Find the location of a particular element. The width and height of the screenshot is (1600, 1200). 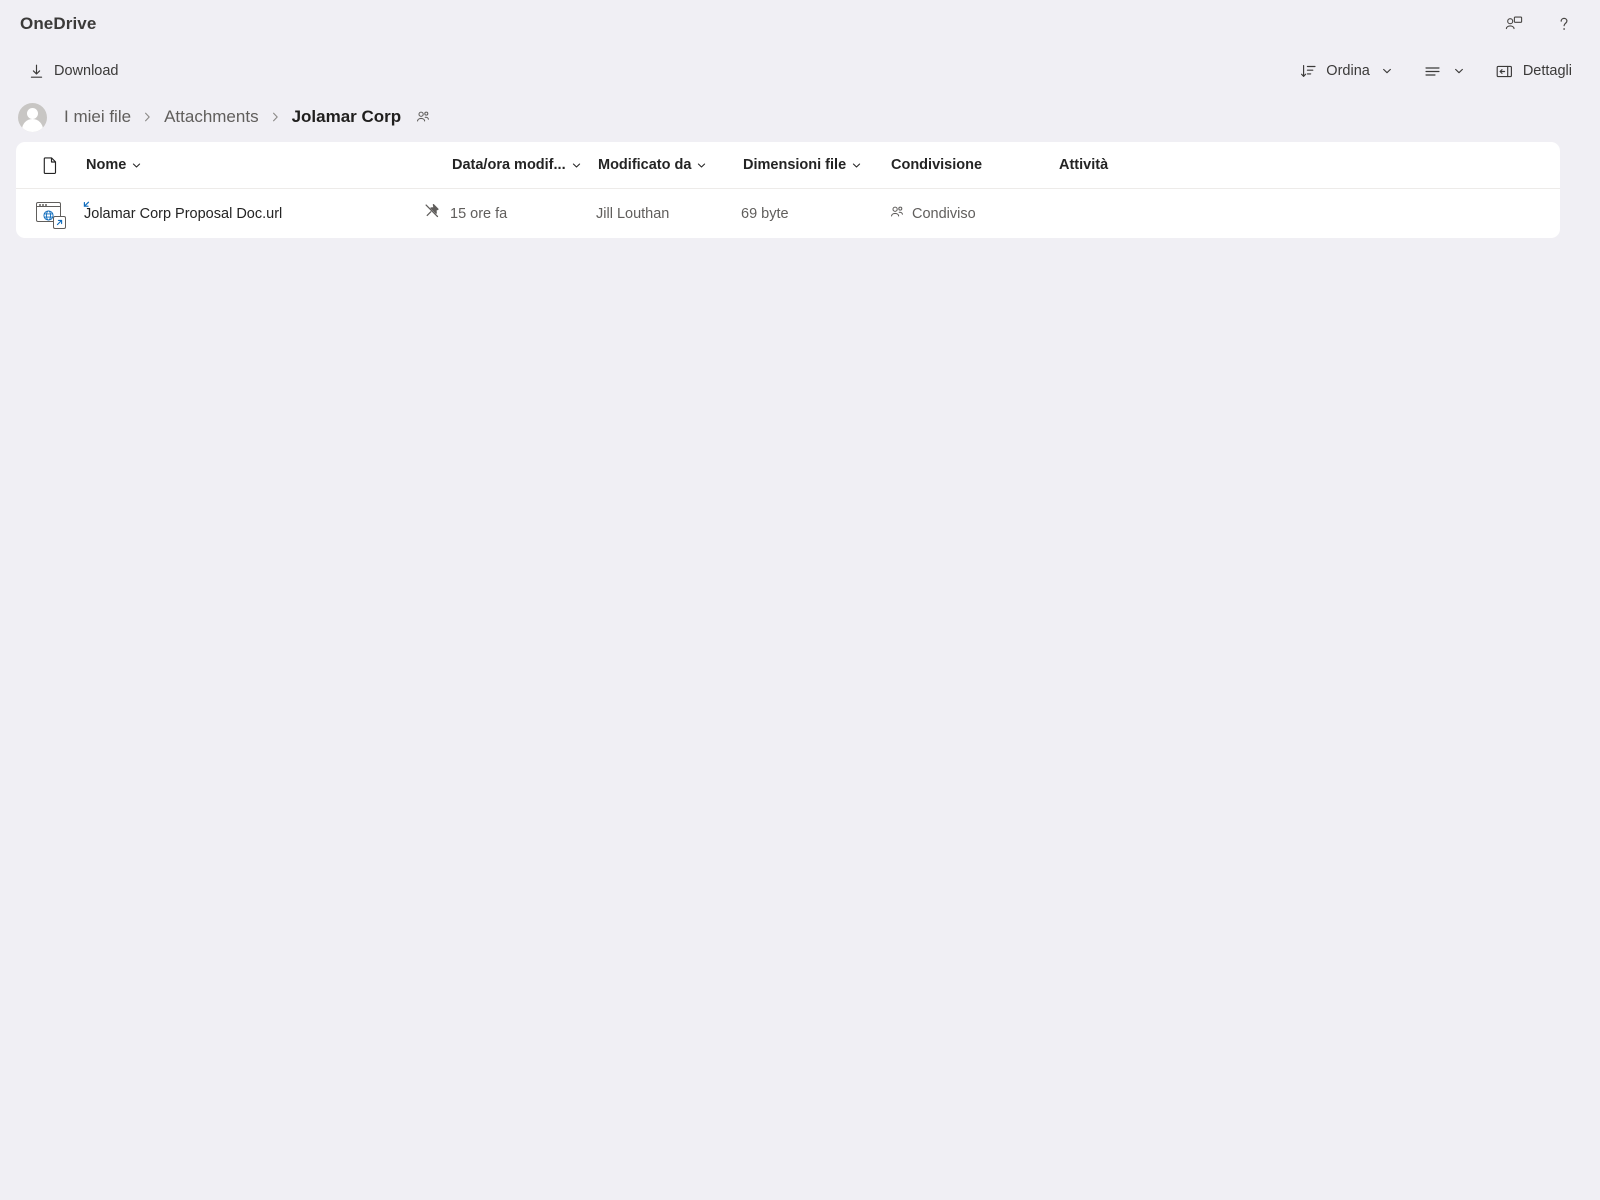

download-icon is located at coordinates (36, 71).